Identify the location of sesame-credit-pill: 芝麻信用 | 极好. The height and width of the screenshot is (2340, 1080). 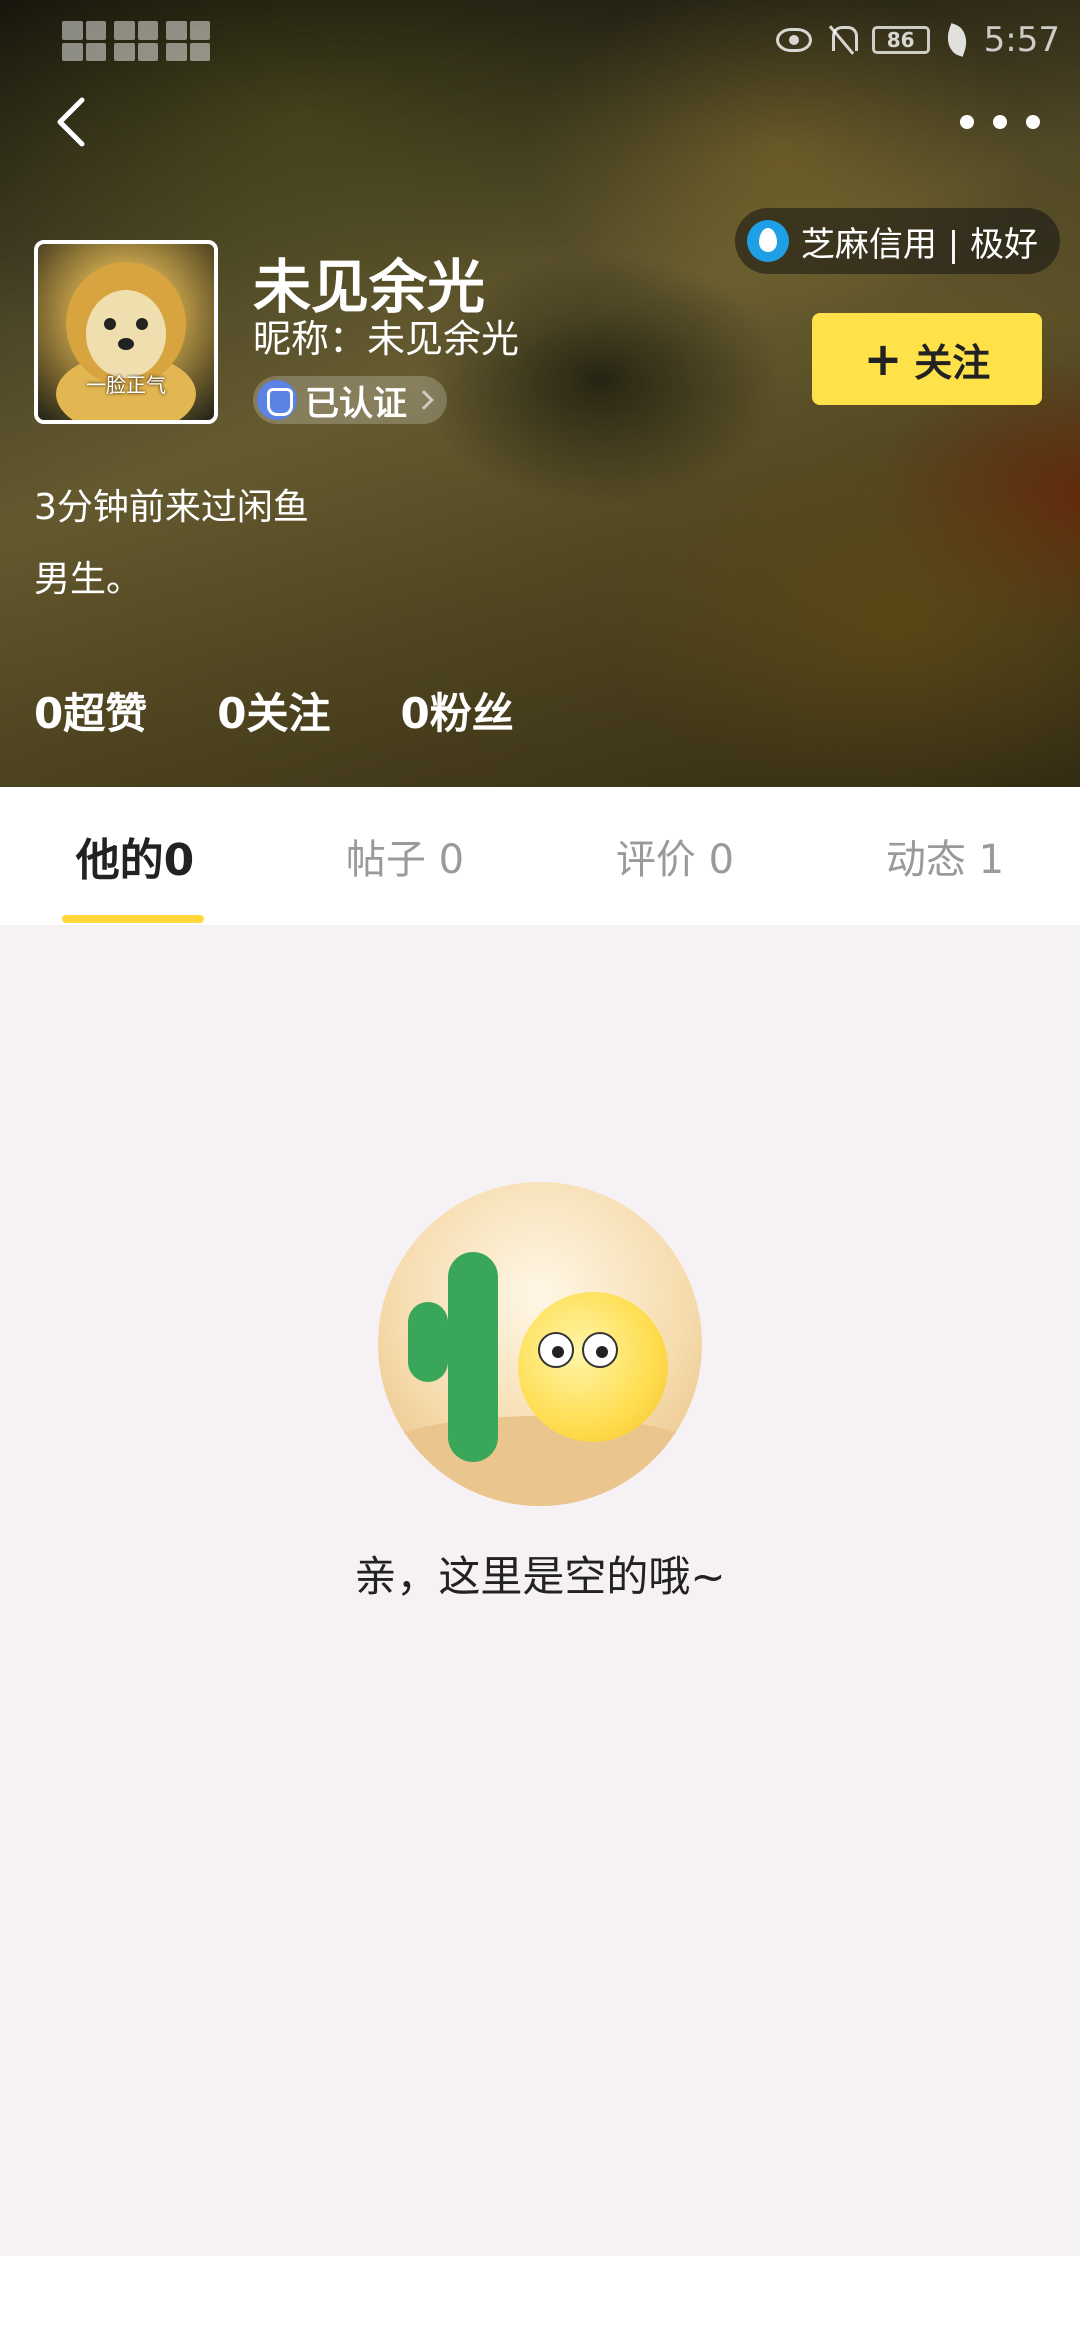
(897, 241).